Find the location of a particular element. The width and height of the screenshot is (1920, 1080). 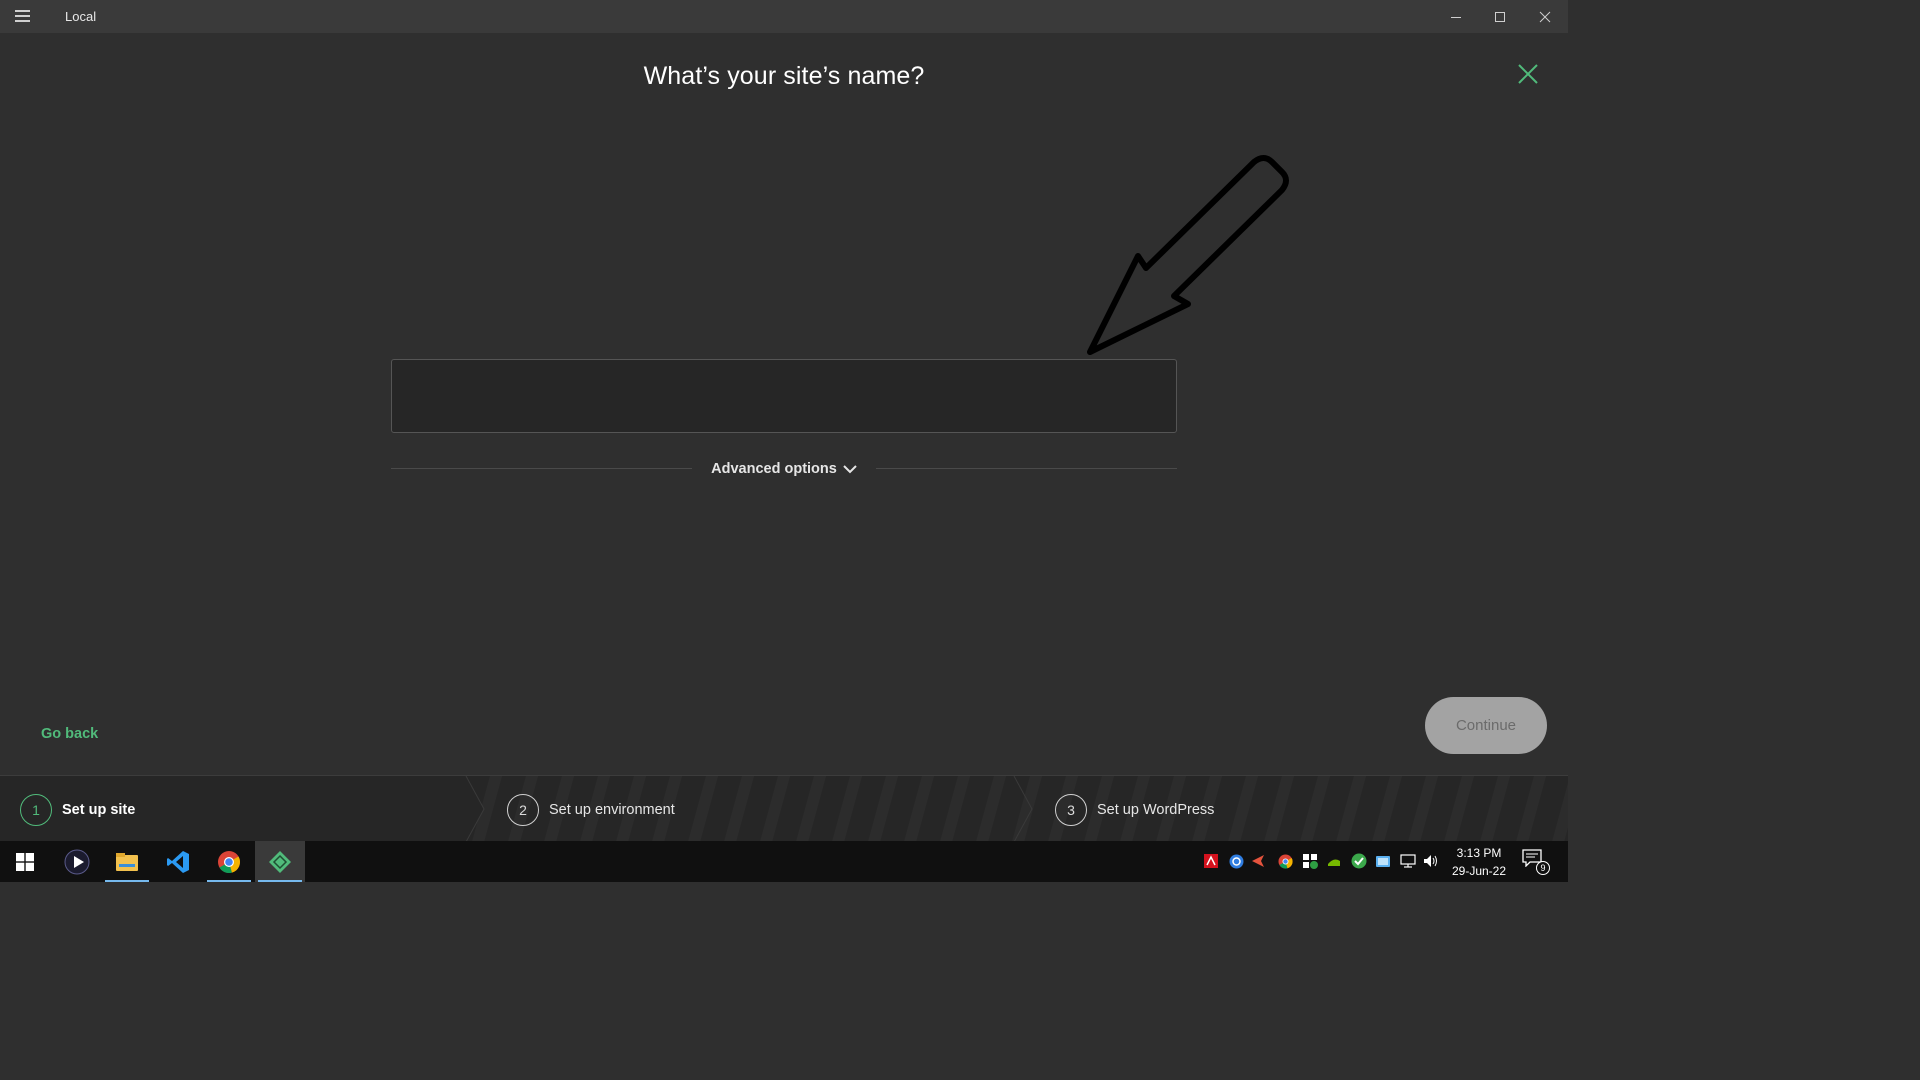

taskbar-media-player is located at coordinates (77, 861).